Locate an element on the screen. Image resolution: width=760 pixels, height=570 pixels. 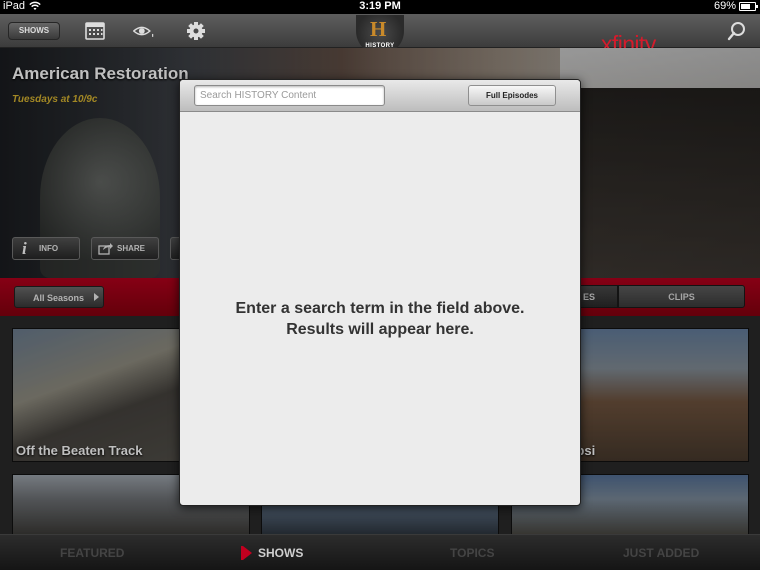
tab-shows: SHOWS is located at coordinates (280, 553).